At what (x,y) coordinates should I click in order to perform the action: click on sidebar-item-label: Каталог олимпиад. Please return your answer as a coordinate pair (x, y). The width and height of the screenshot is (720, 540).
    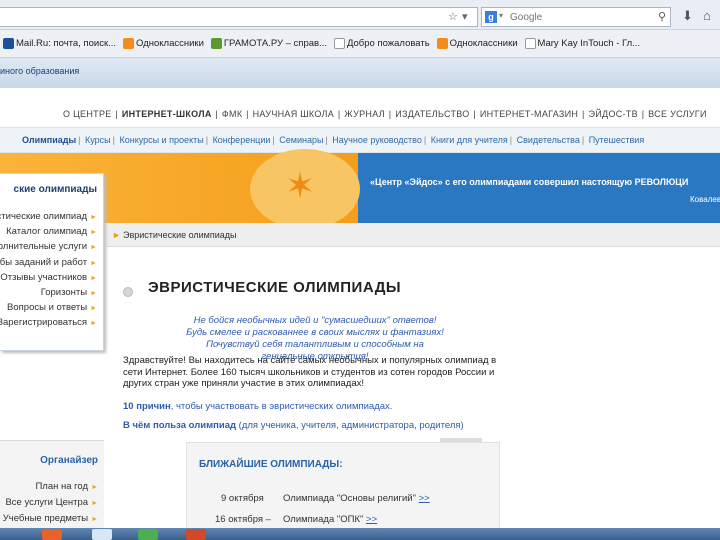
    Looking at the image, I should click on (47, 232).